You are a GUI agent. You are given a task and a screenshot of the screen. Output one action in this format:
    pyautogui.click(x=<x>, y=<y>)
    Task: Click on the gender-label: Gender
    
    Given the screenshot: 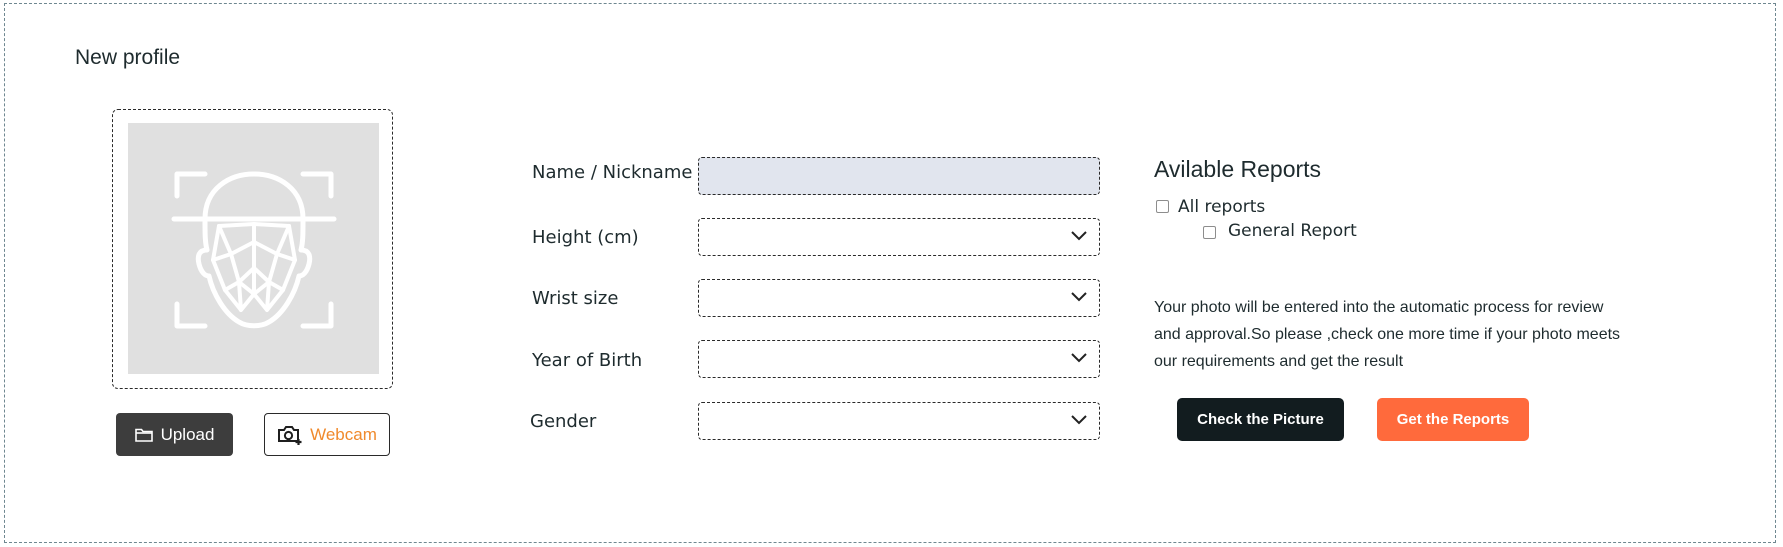 What is the action you would take?
    pyautogui.click(x=563, y=421)
    